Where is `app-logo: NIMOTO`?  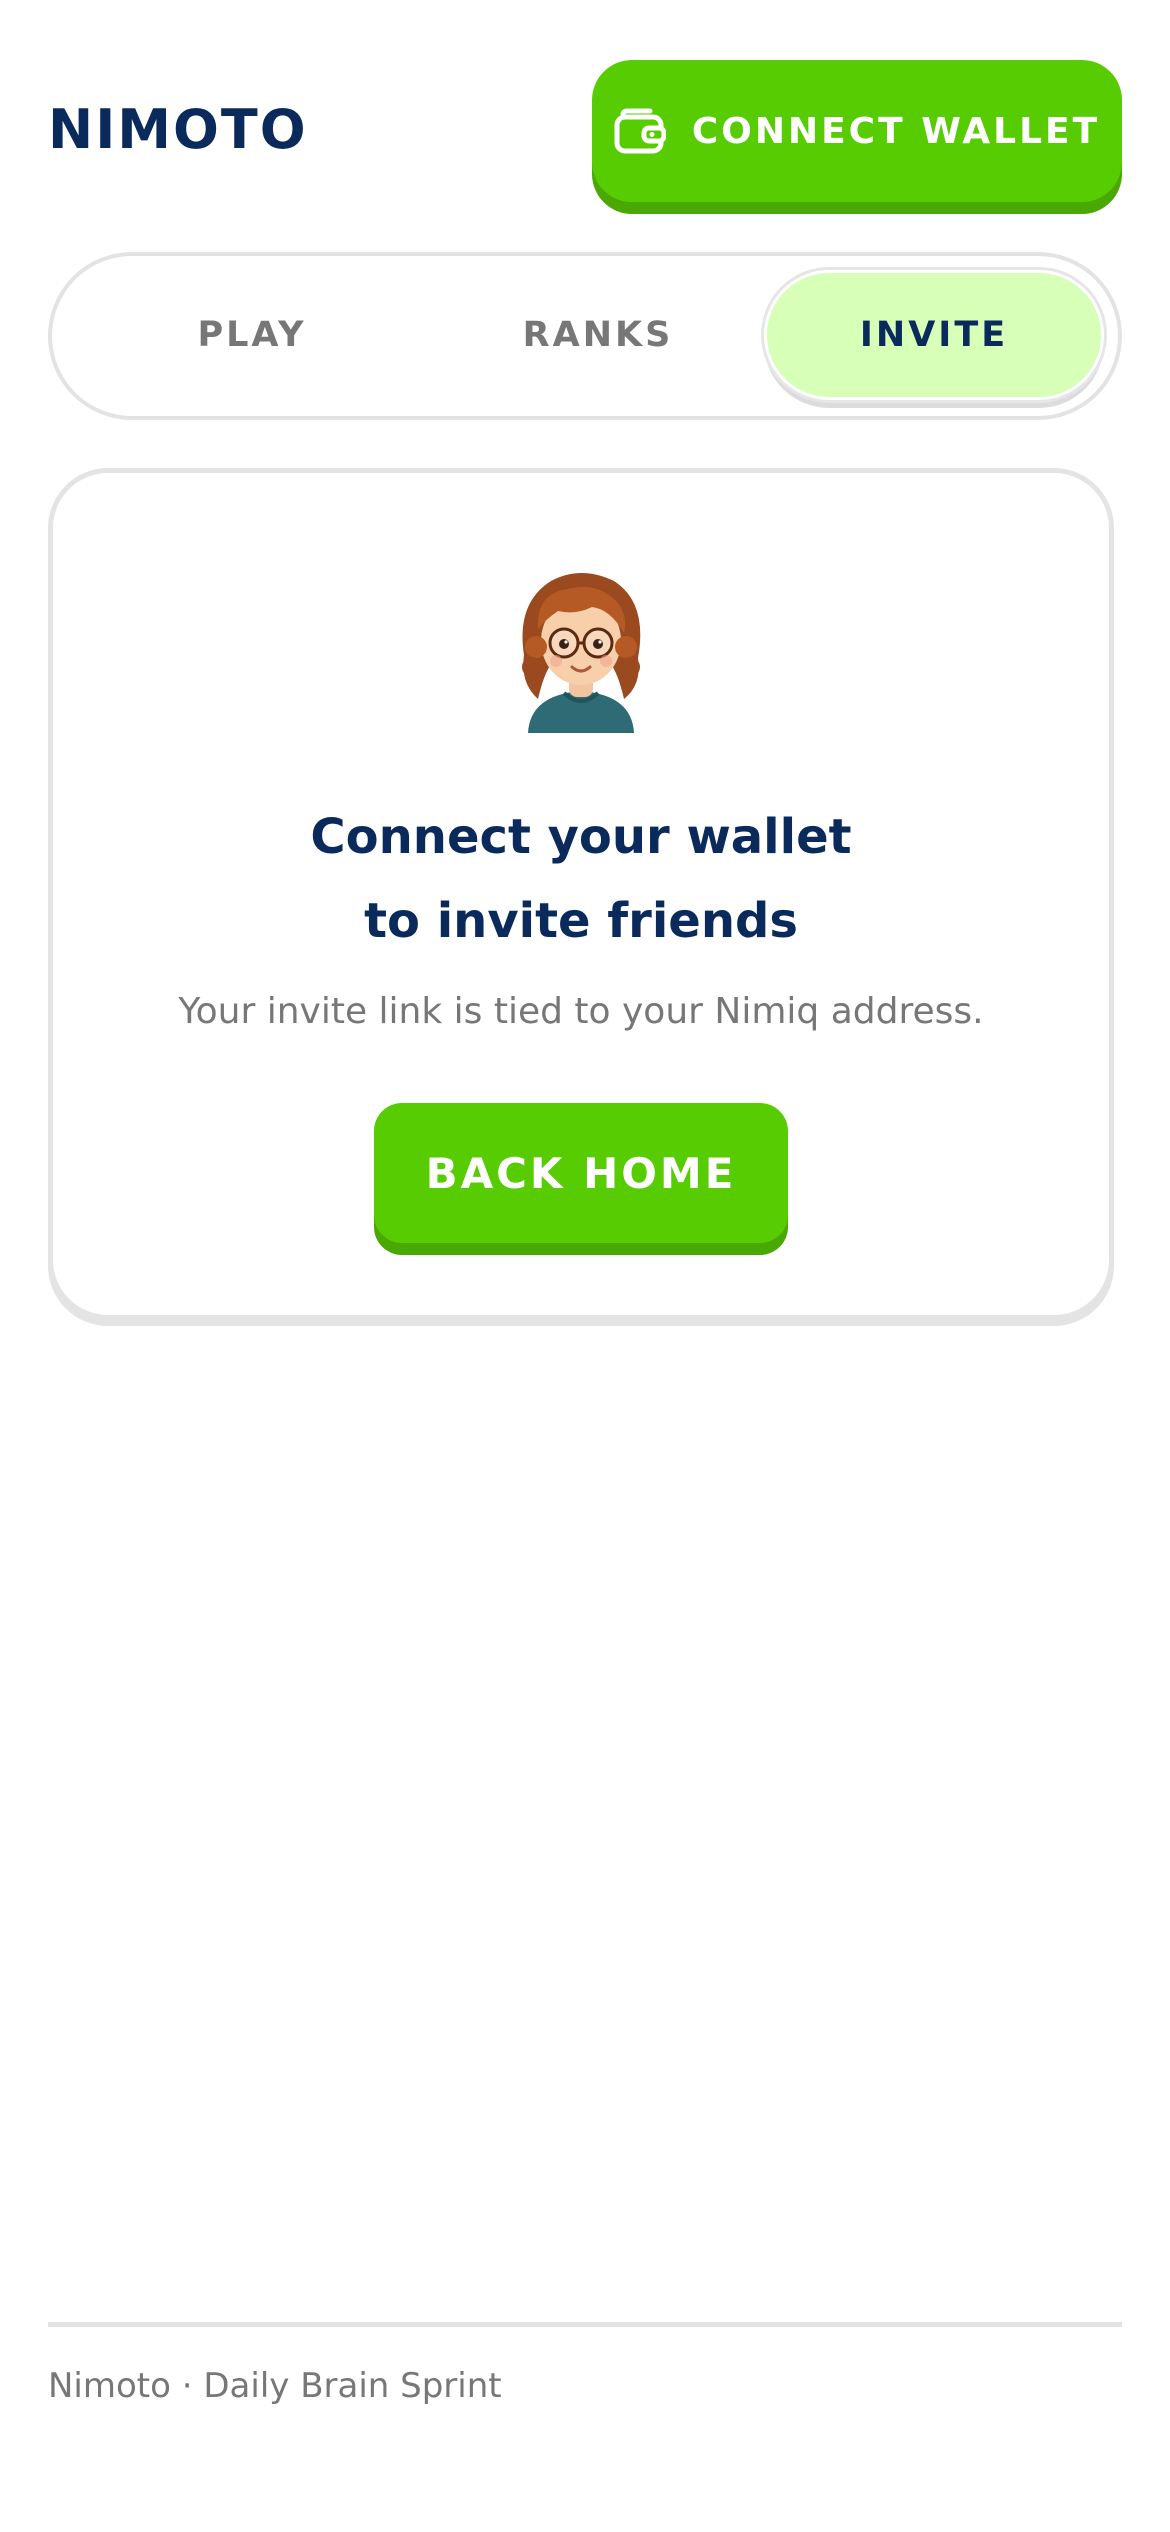
app-logo: NIMOTO is located at coordinates (178, 129).